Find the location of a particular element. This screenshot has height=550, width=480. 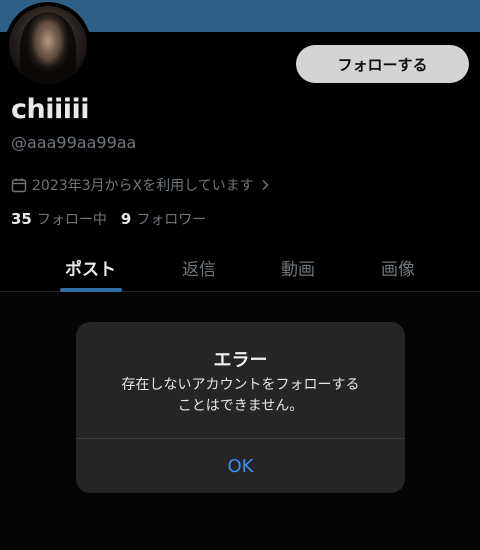

alert-title: エラー is located at coordinates (240, 360).